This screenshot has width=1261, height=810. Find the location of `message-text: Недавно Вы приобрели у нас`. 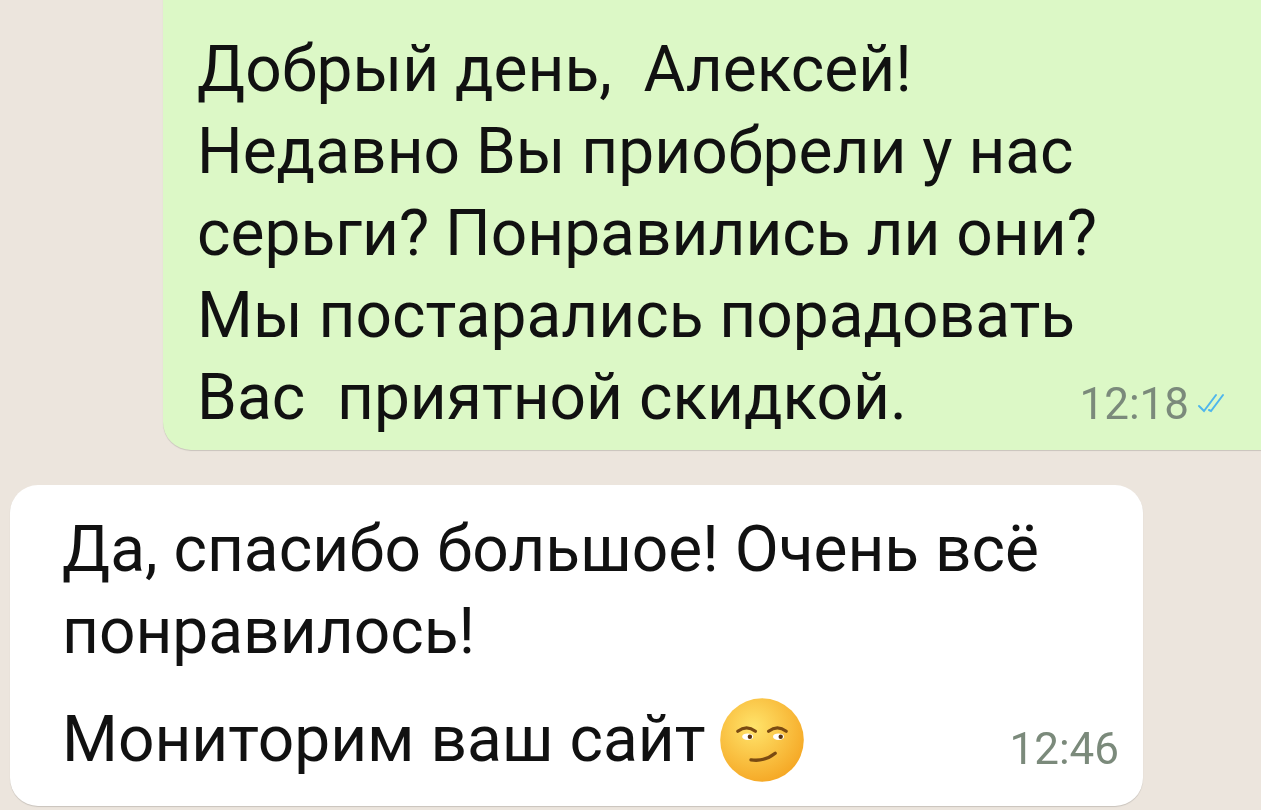

message-text: Недавно Вы приобрели у нас is located at coordinates (635, 152).